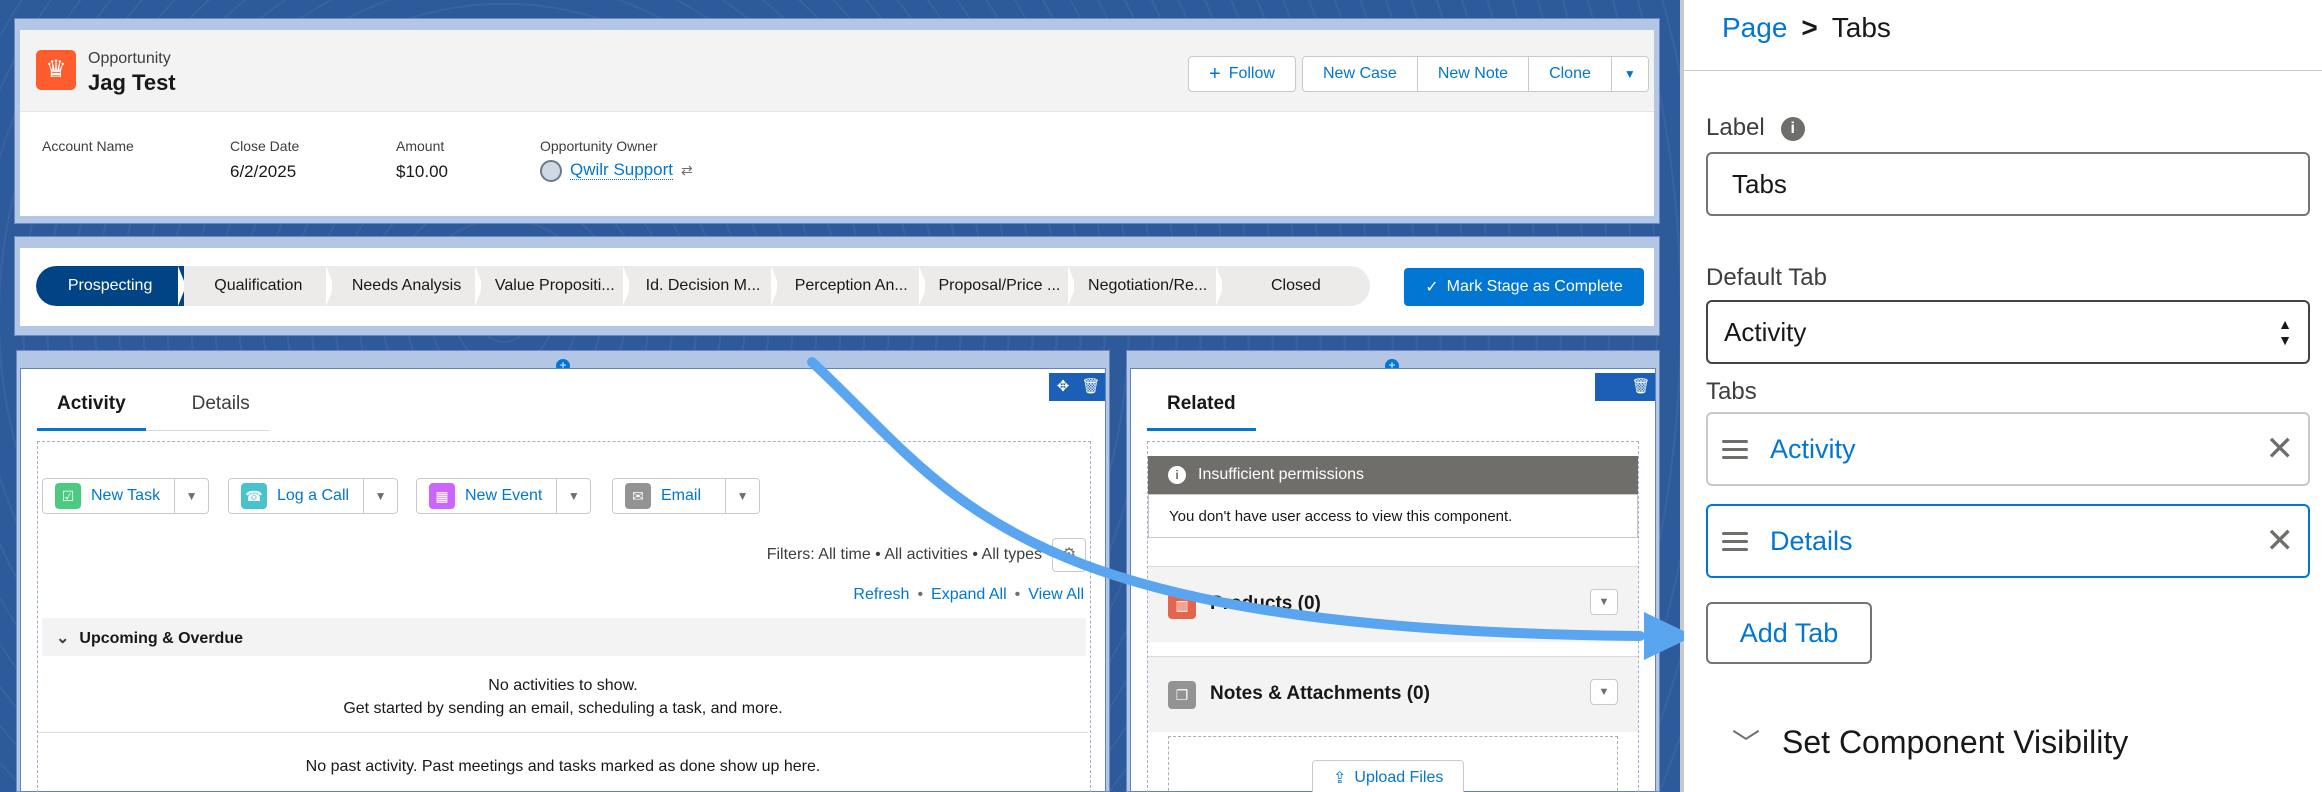  Describe the element at coordinates (1056, 594) in the screenshot. I see `view-all-link: View All` at that location.